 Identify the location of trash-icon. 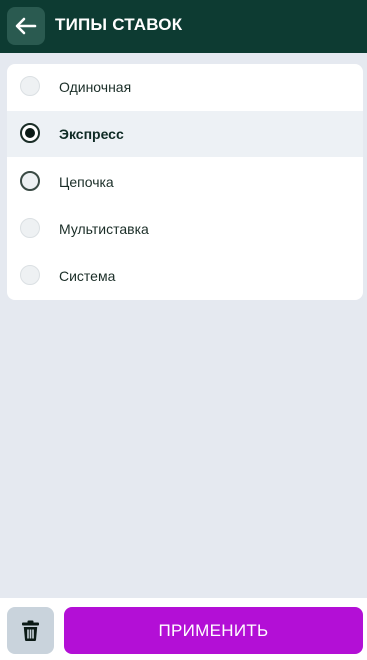
(30, 630).